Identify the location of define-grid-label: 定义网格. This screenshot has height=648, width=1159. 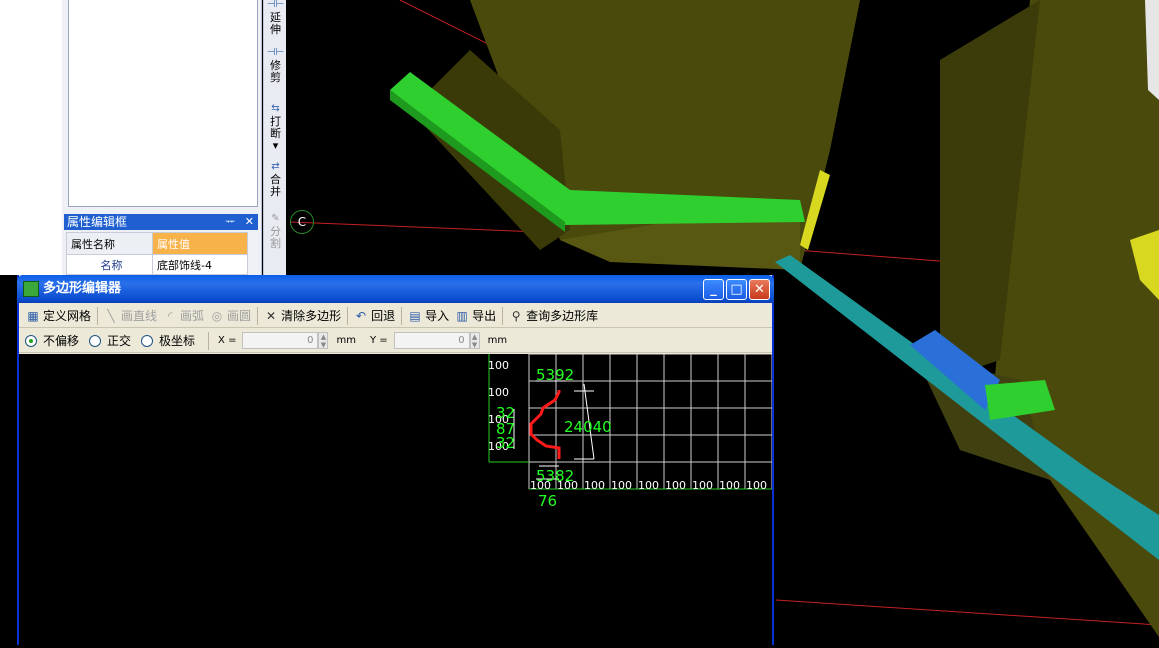
(67, 316).